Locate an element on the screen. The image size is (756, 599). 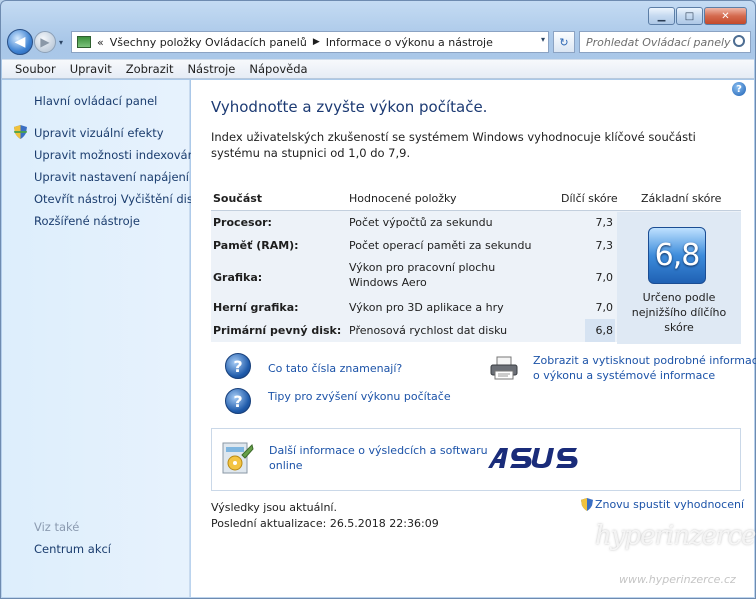
sidebar-home-link: Hlavní ovládací panel is located at coordinates (95, 101).